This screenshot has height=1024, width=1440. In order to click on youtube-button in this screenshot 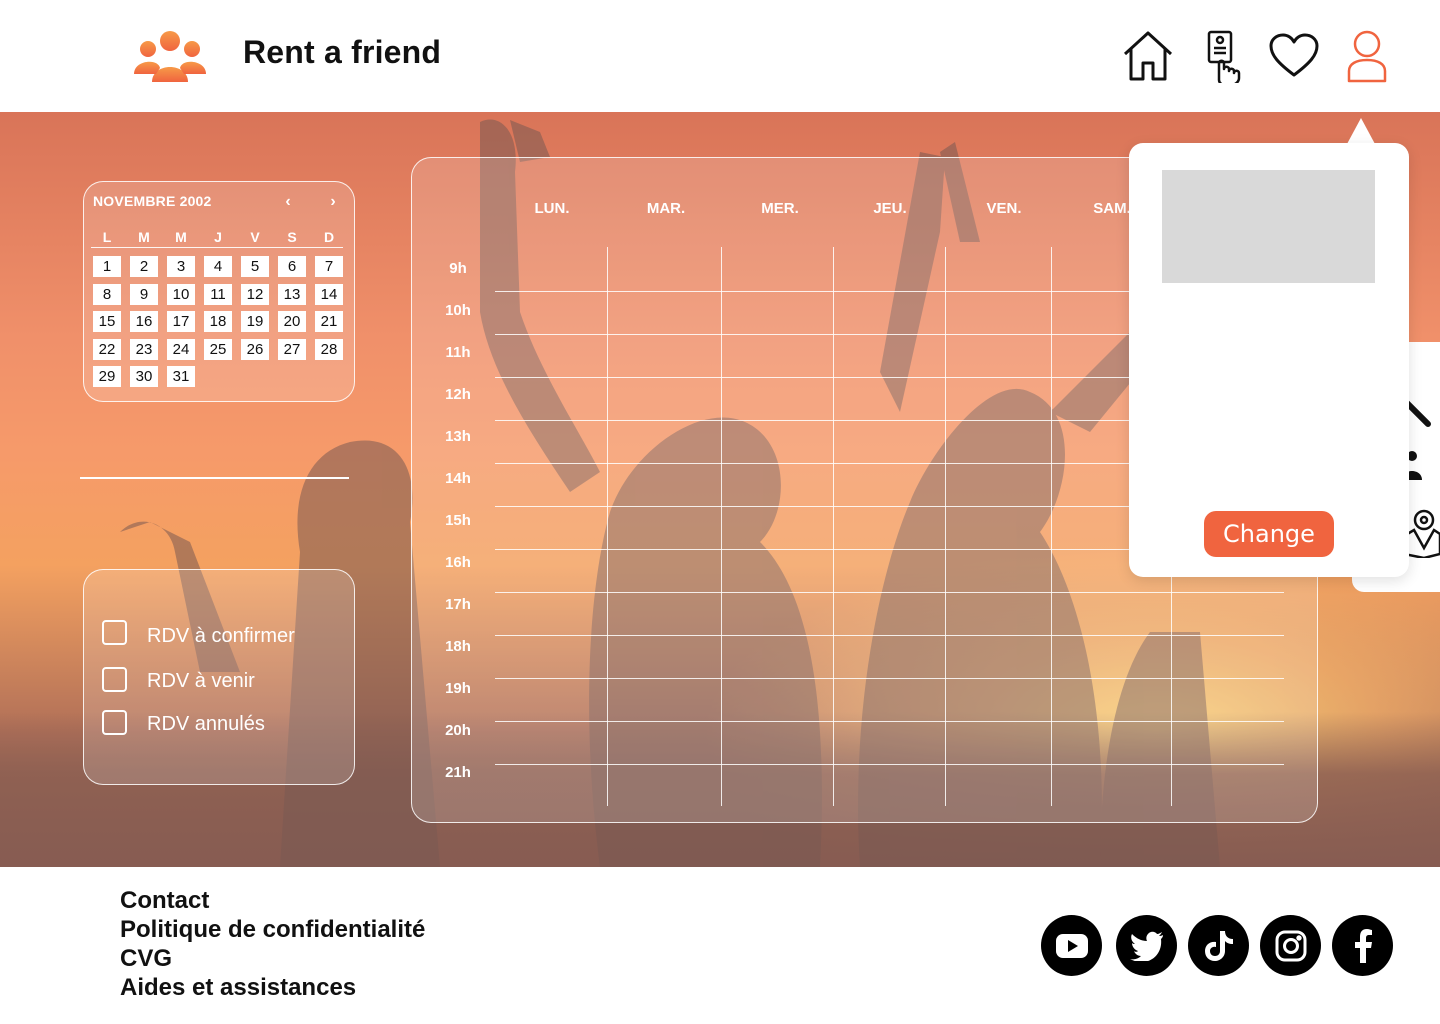, I will do `click(1071, 945)`.